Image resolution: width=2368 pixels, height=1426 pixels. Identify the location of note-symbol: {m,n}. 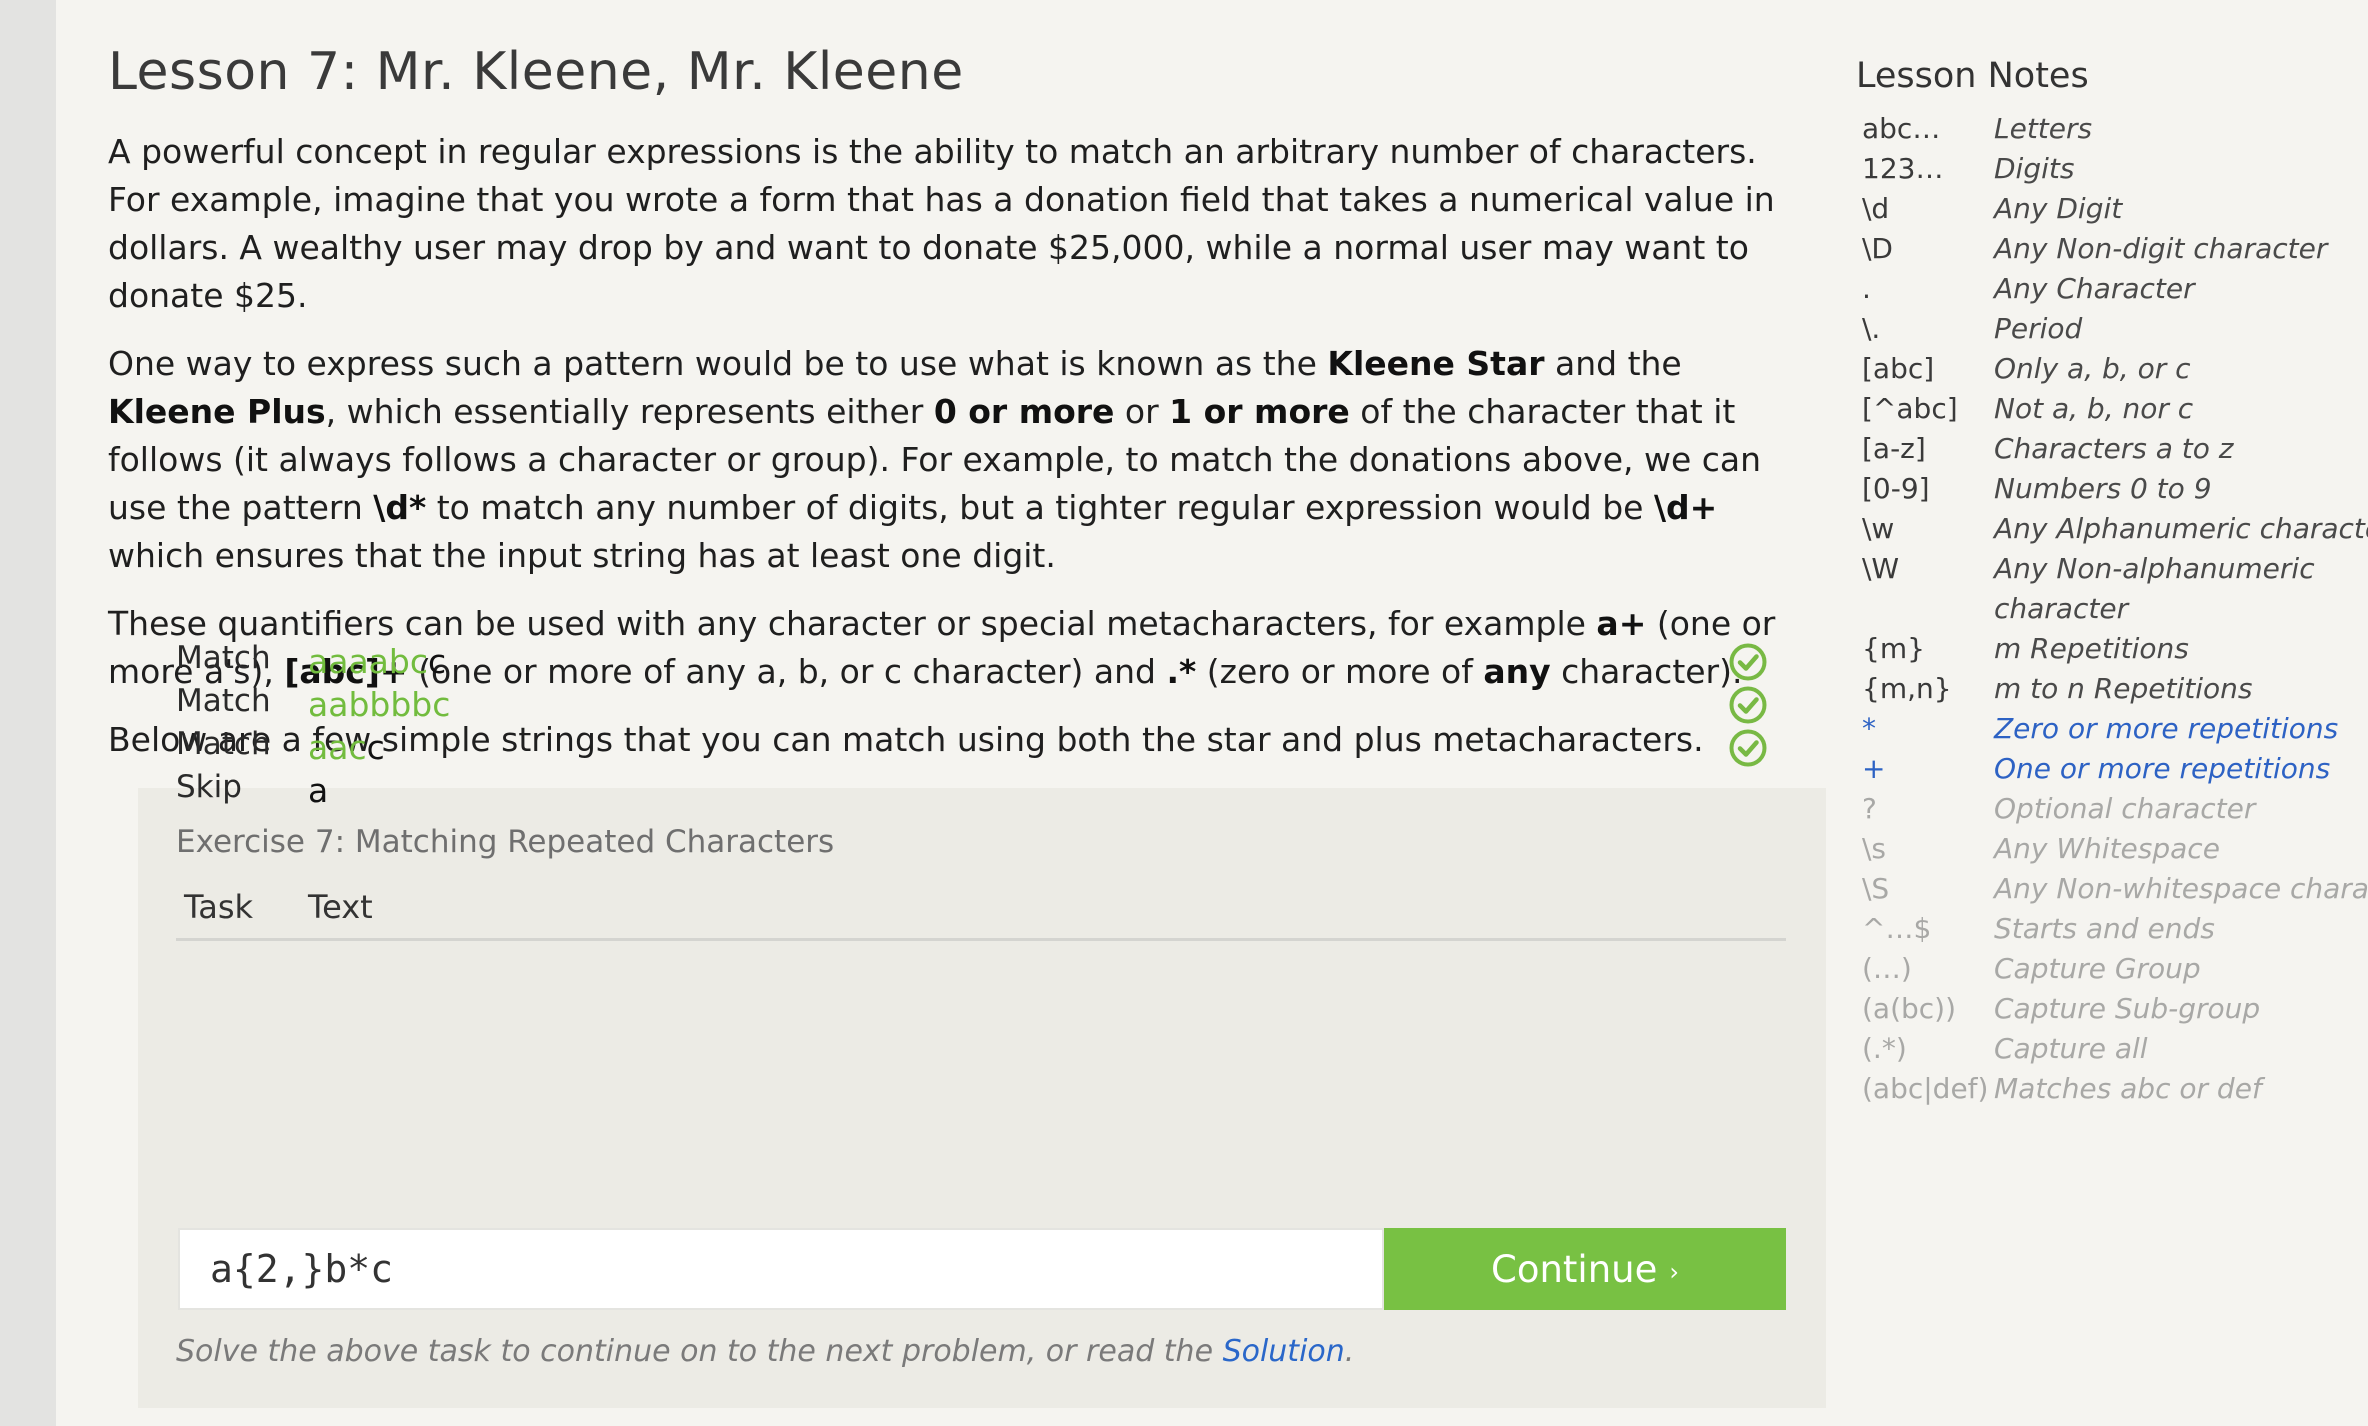
(1907, 688).